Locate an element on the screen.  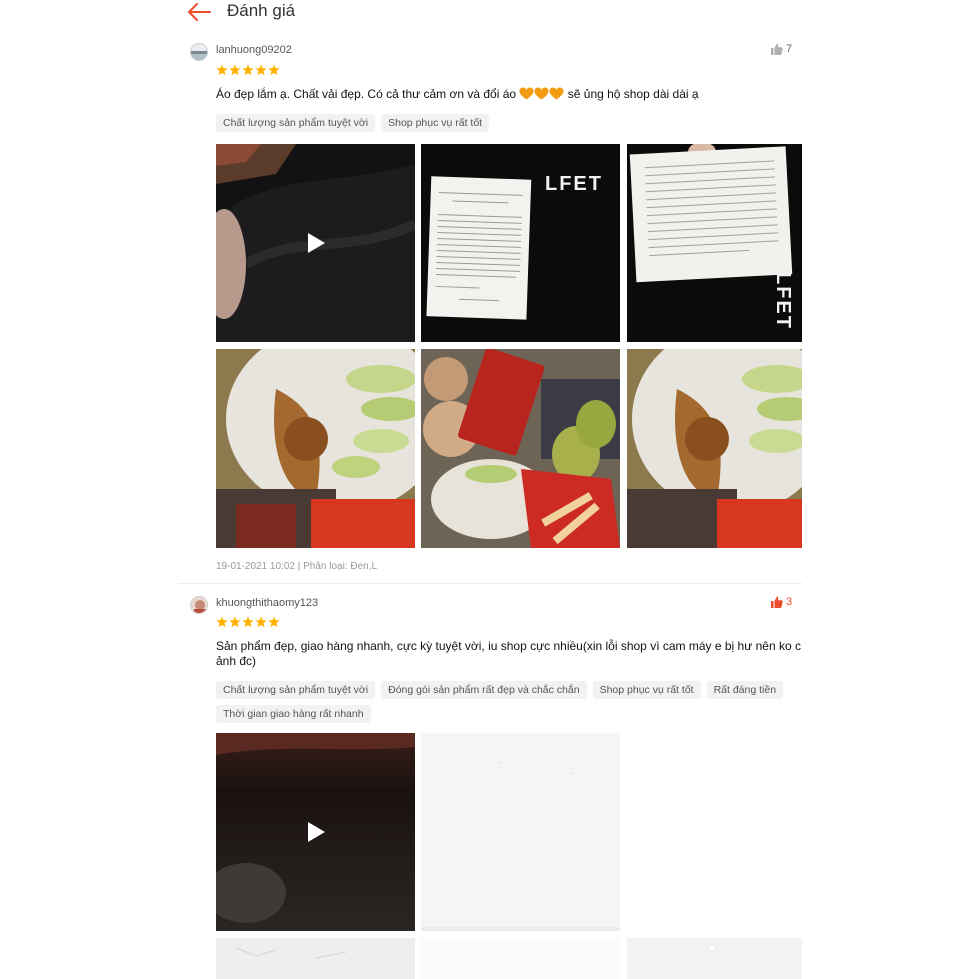
like-button: 3 is located at coordinates (781, 602).